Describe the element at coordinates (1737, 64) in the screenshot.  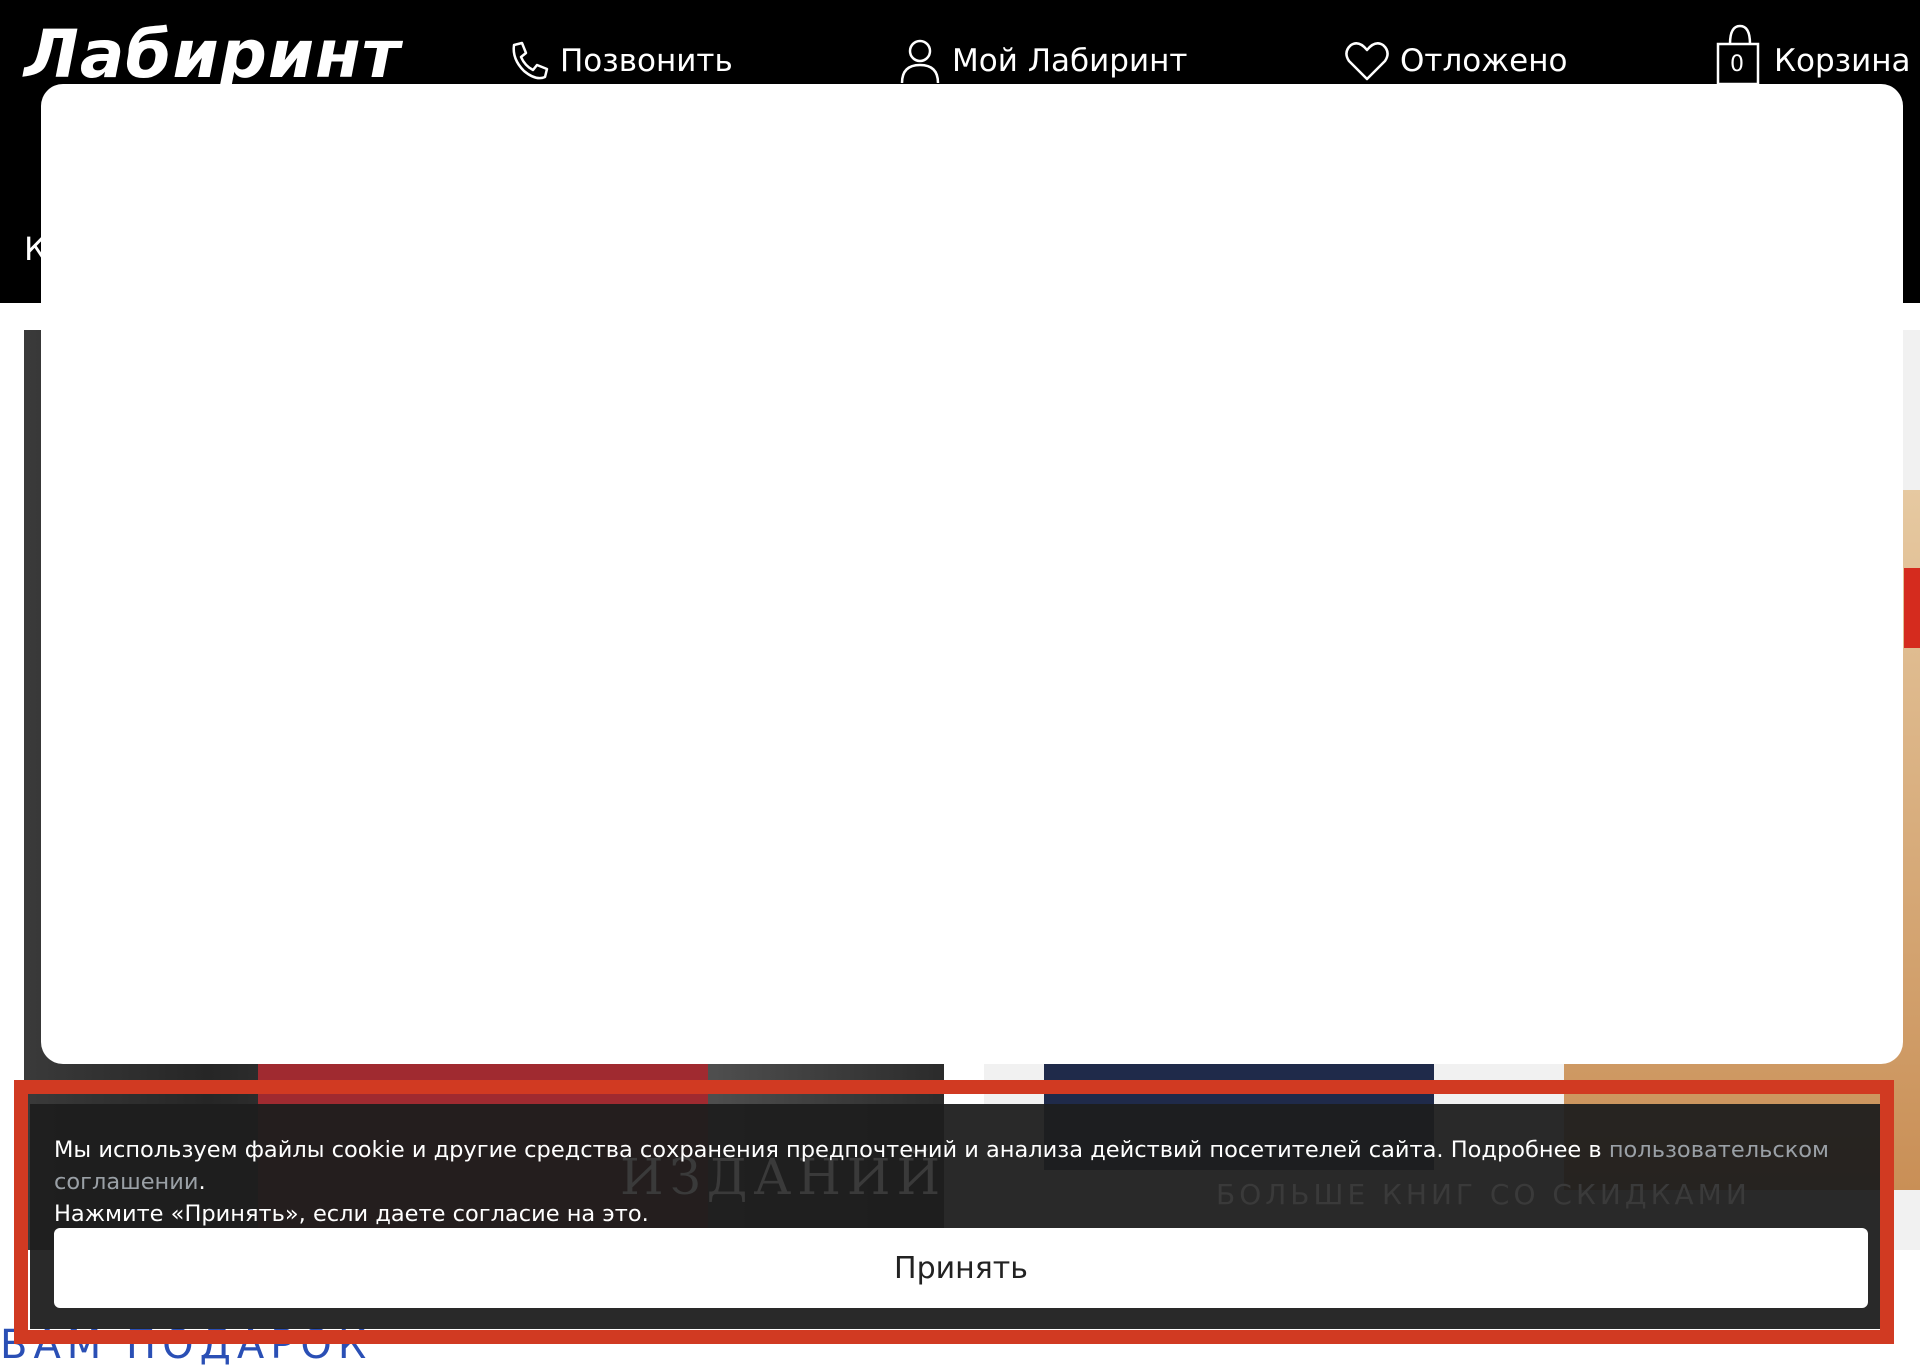
I see `cart-count: 0` at that location.